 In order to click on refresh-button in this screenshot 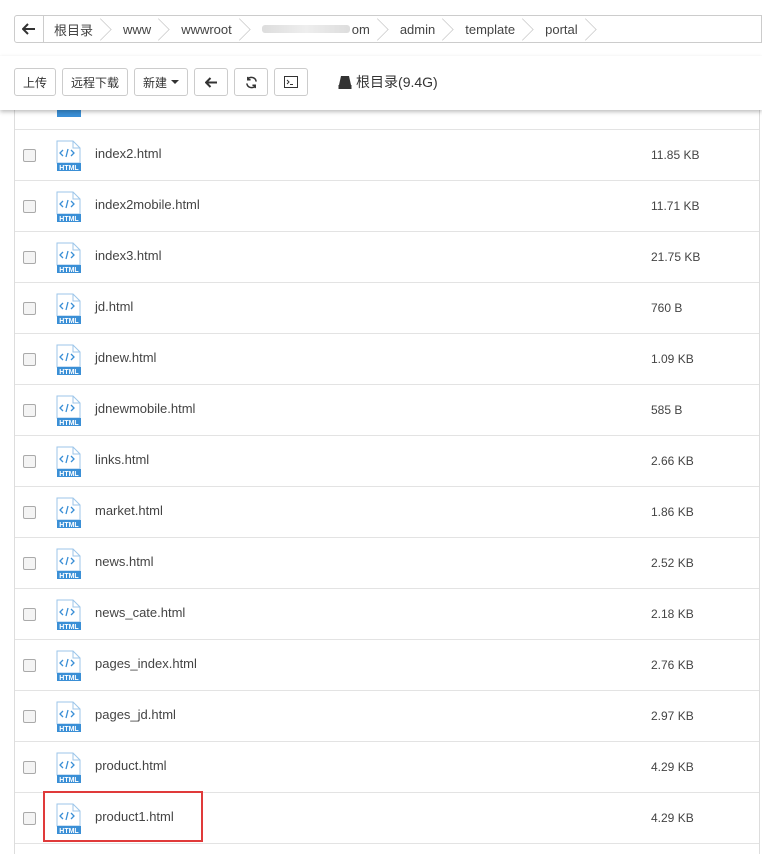, I will do `click(251, 82)`.